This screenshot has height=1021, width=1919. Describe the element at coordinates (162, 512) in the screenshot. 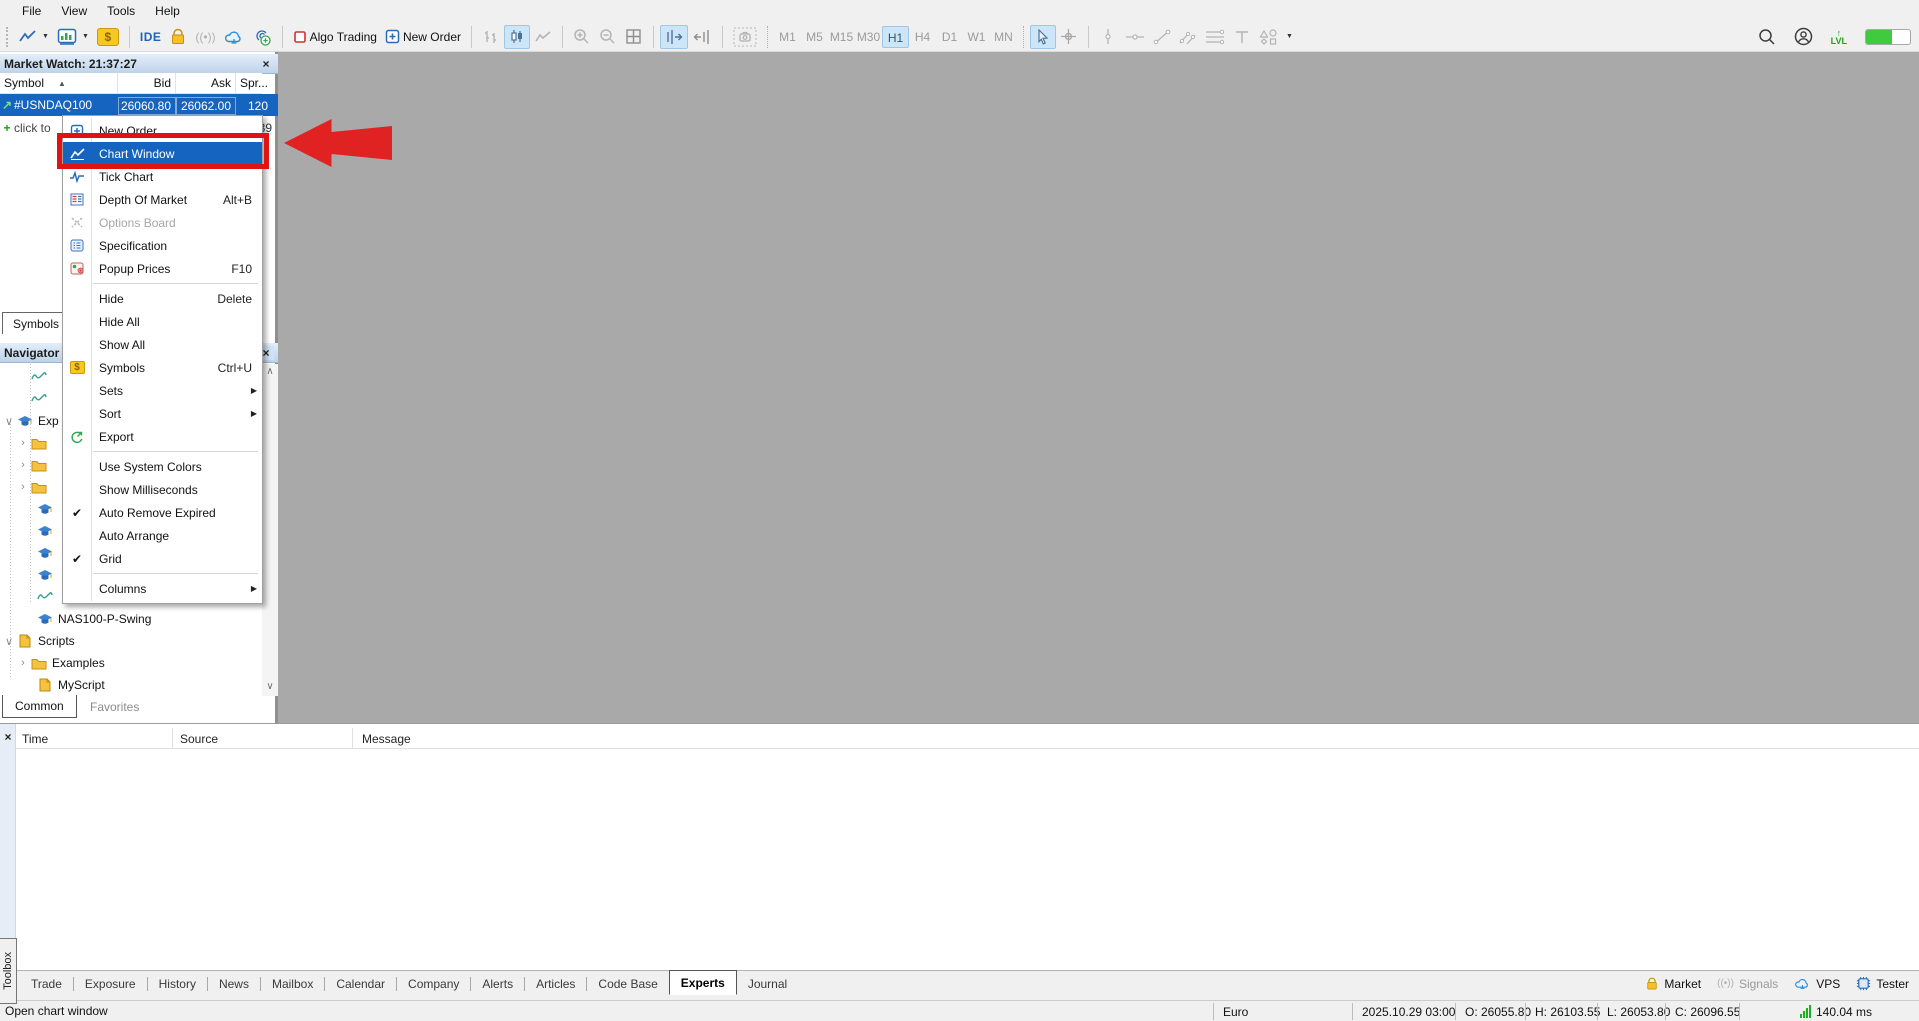

I see `menu-item-auto-remove-expired: ✔ Auto Remove Expired` at that location.